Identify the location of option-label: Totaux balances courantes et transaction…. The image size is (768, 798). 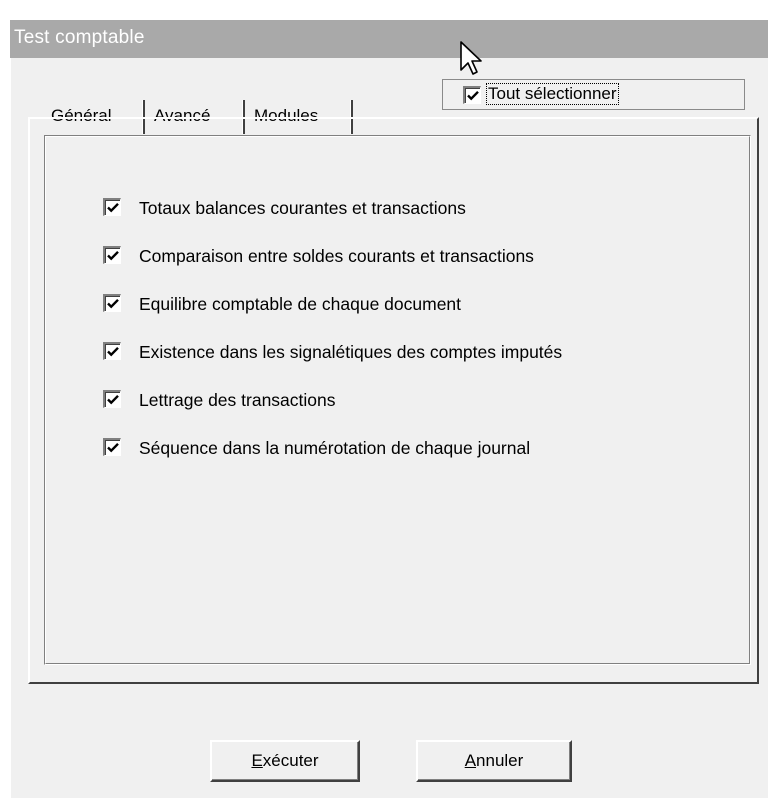
(302, 208).